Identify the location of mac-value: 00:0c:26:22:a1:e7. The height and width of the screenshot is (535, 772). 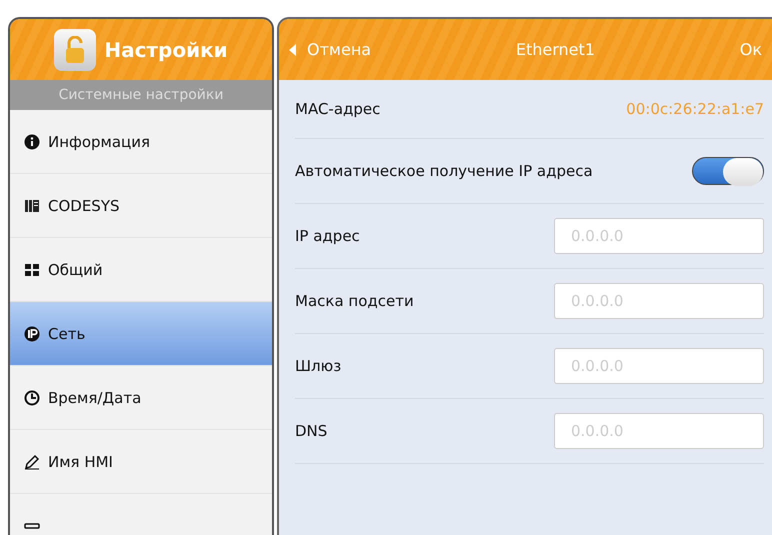
(695, 109).